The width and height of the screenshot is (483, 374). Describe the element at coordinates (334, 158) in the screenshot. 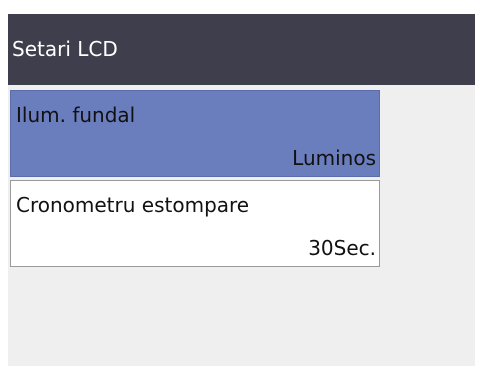

I see `menu-item-value: Luminos` at that location.